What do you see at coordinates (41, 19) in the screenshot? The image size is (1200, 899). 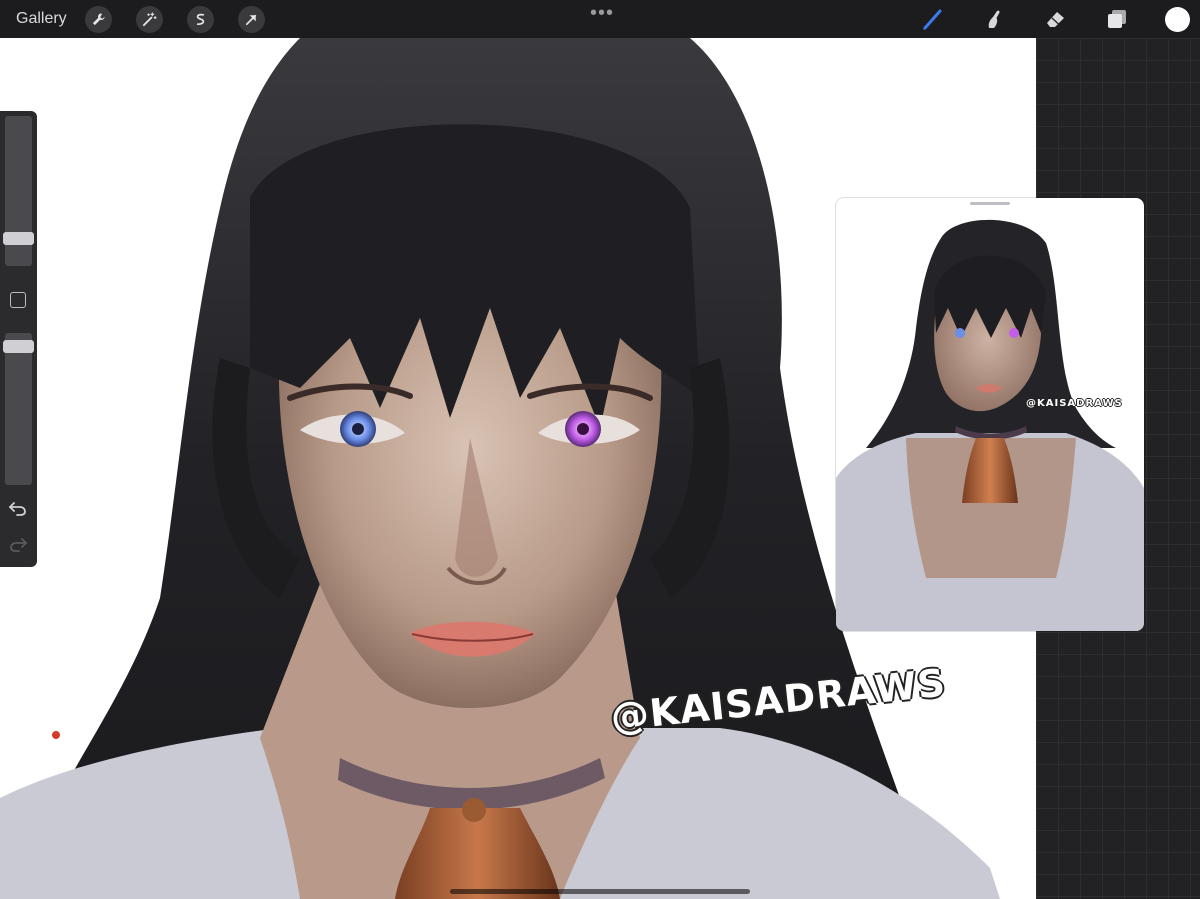 I see `gallery-button: Gallery` at bounding box center [41, 19].